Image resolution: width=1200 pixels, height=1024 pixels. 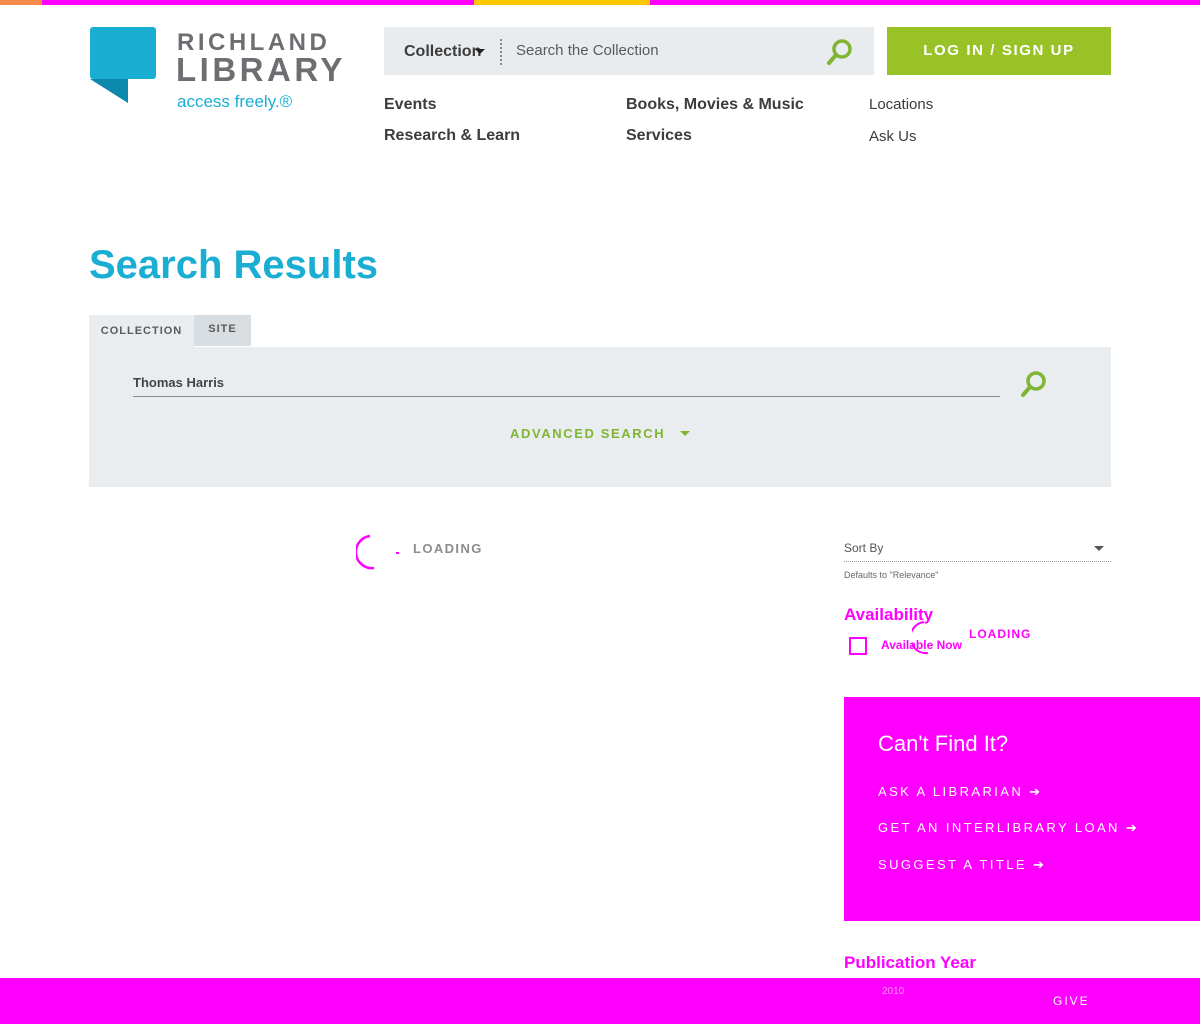 I want to click on header-search-bar: Collection Search the Collection, so click(x=629, y=51).